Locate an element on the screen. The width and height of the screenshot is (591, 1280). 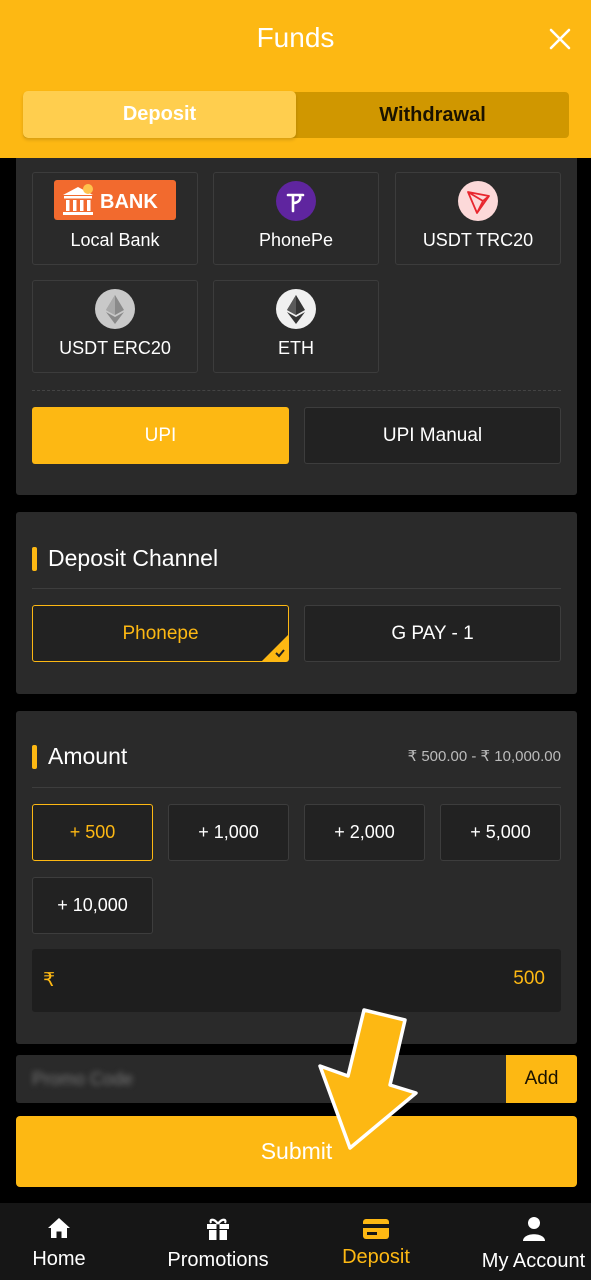
nav-home: Home is located at coordinates (59, 1241).